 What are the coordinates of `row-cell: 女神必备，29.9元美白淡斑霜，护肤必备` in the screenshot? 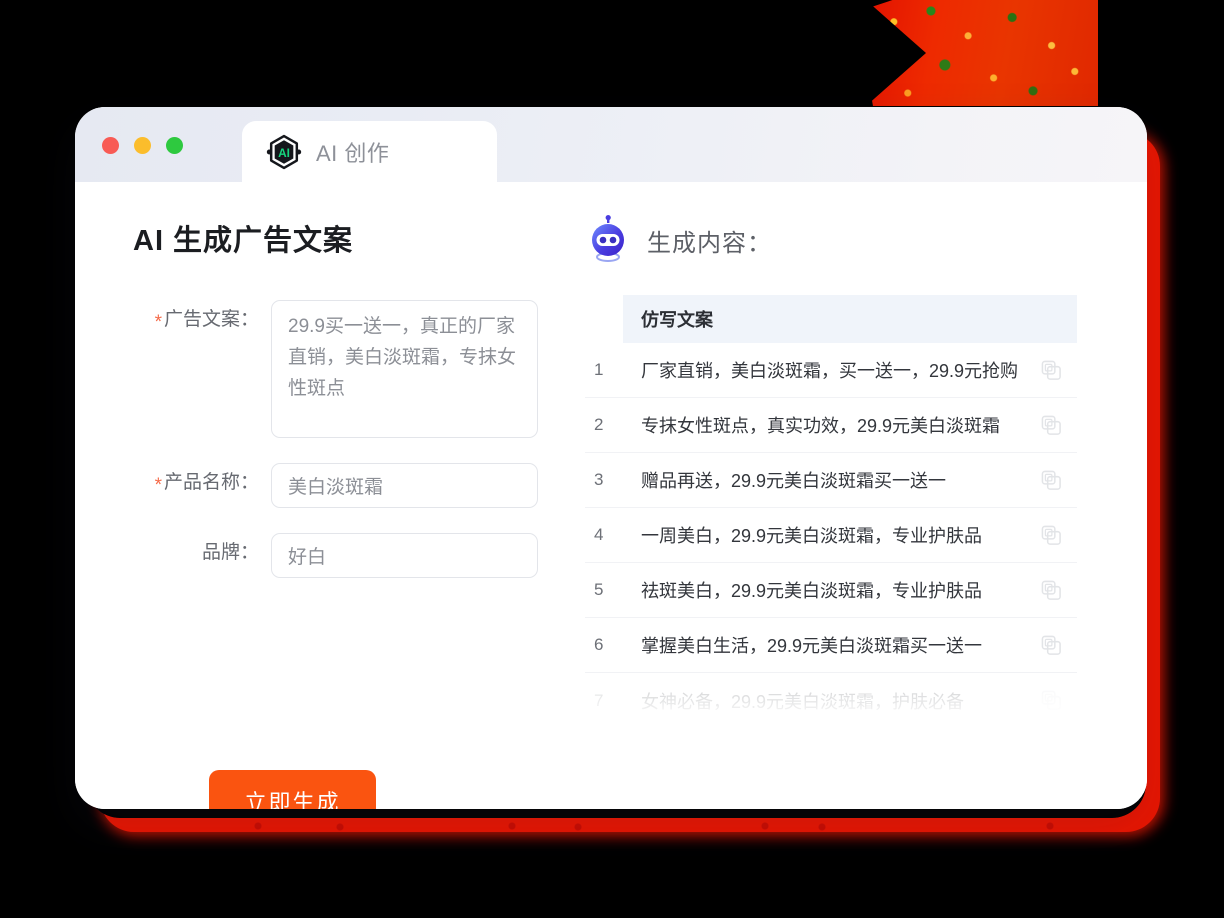 It's located at (850, 700).